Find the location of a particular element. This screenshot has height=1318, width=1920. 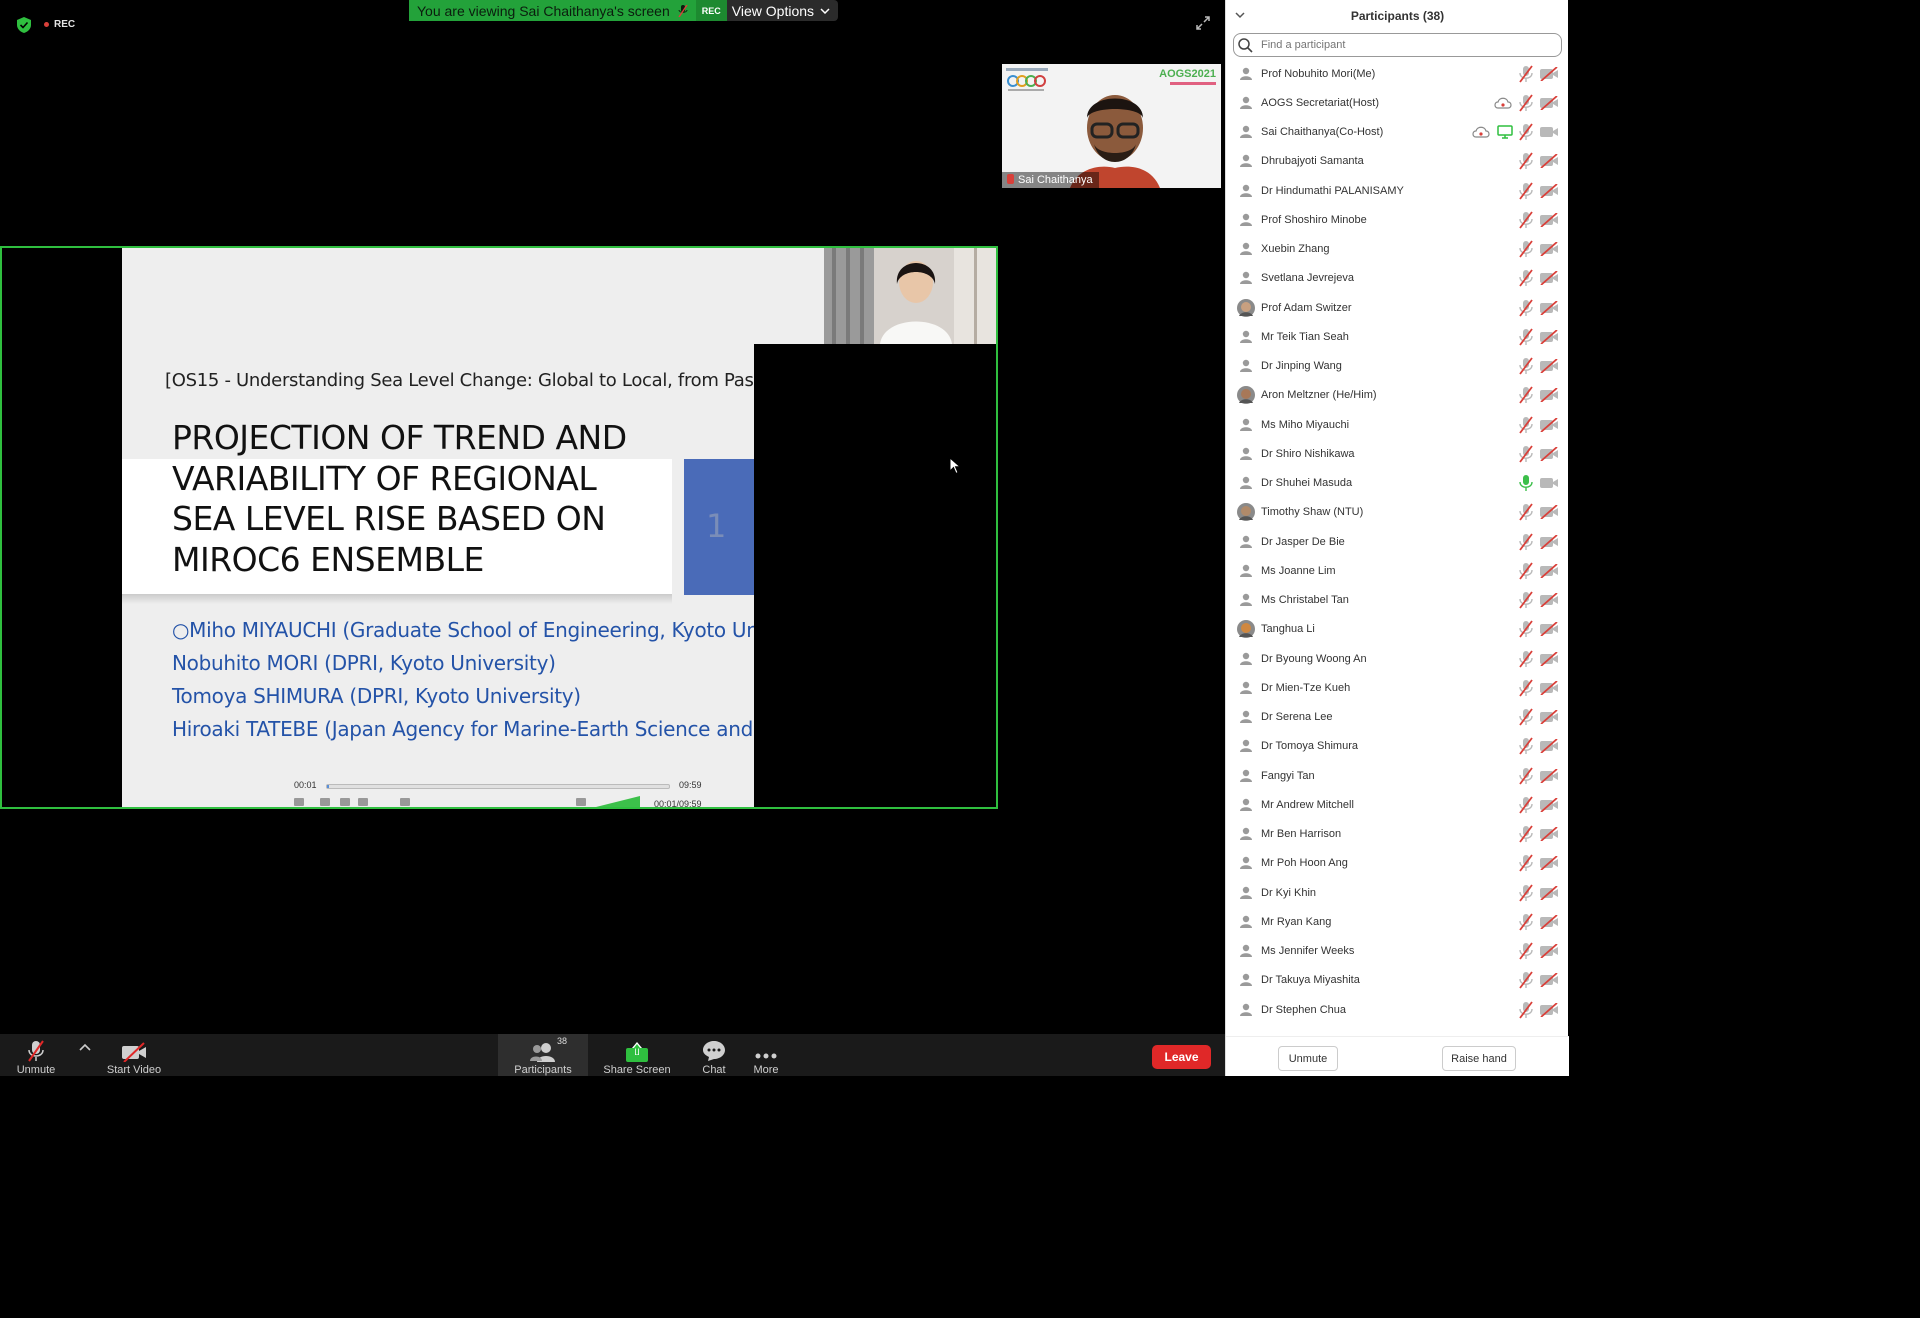

more-button: More is located at coordinates (766, 1055).